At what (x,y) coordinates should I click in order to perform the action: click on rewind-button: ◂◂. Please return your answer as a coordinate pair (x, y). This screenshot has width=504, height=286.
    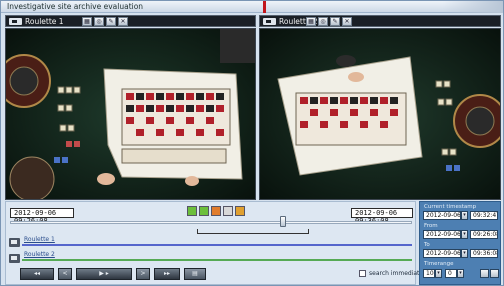
    Looking at the image, I should click on (37, 274).